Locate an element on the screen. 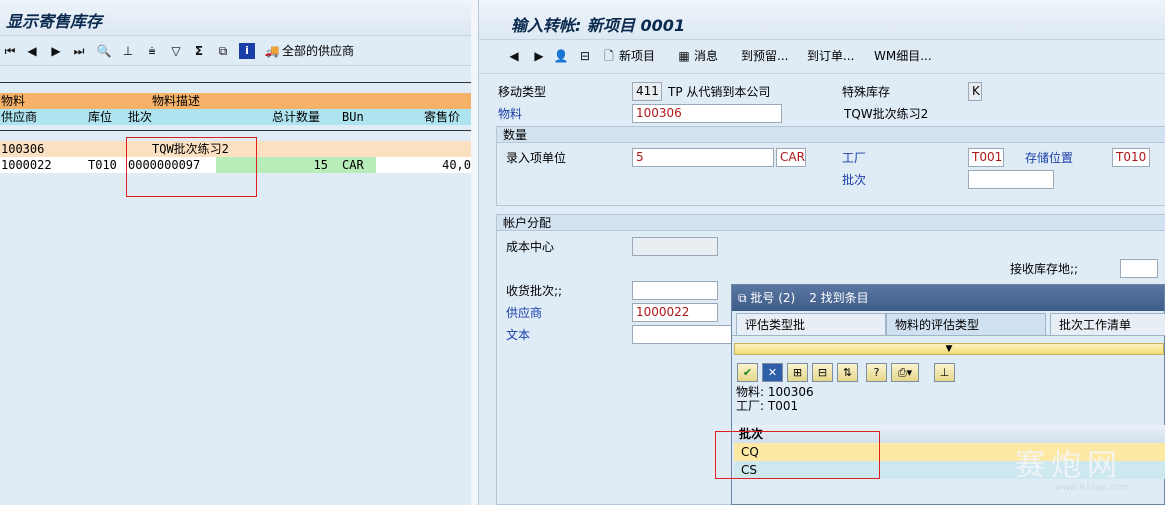 This screenshot has width=1165, height=505. prev-page-icon: ◀ is located at coordinates (32, 51).